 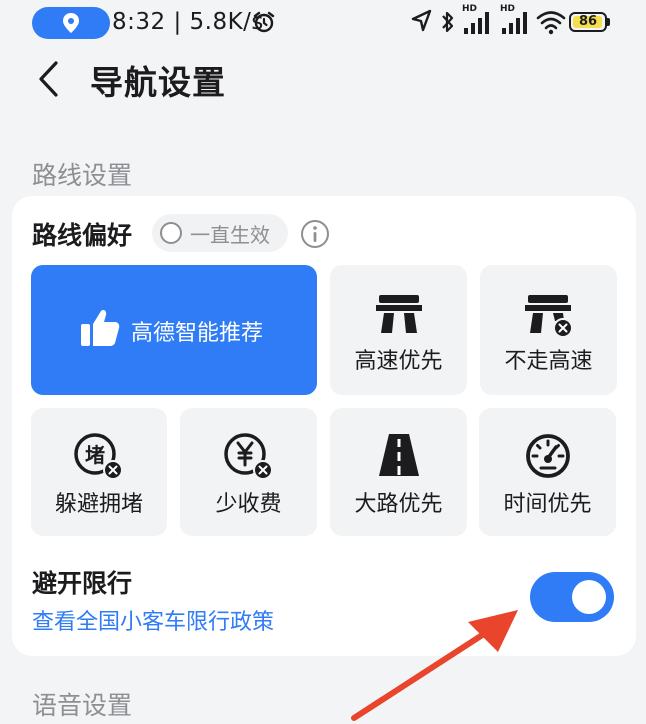 I want to click on less-toll-icon, so click(x=248, y=456).